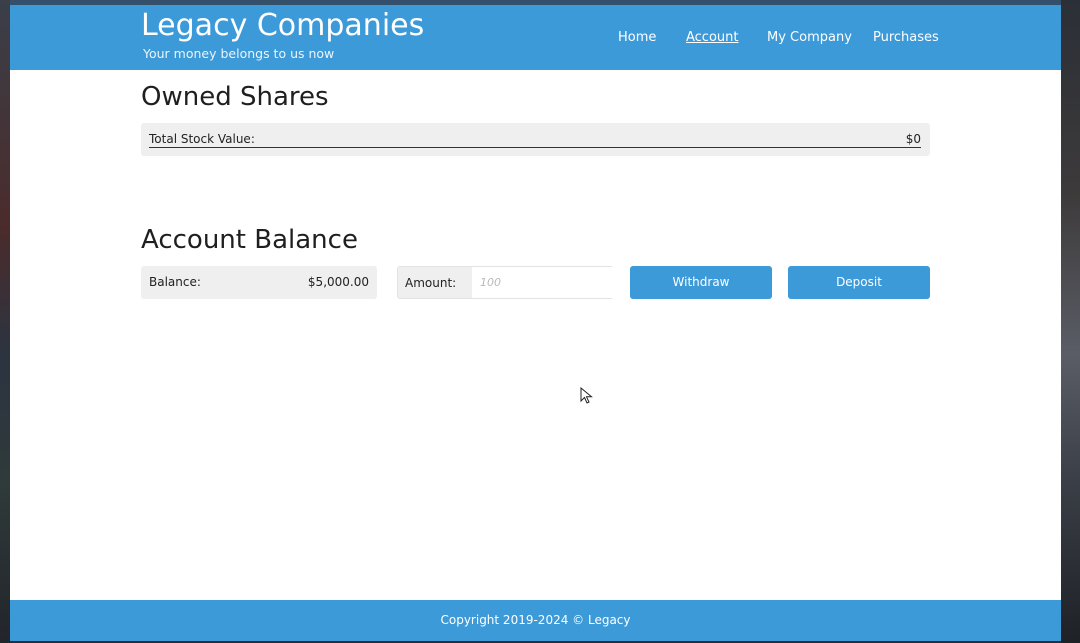 The image size is (1080, 643). I want to click on background-right, so click(1070, 321).